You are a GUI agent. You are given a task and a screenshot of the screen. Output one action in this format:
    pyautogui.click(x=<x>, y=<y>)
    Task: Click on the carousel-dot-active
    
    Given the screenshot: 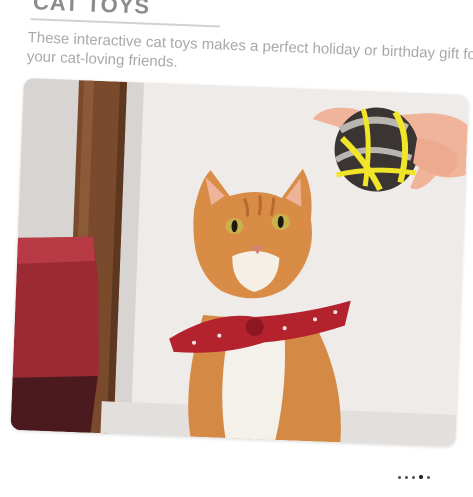 What is the action you would take?
    pyautogui.click(x=421, y=477)
    